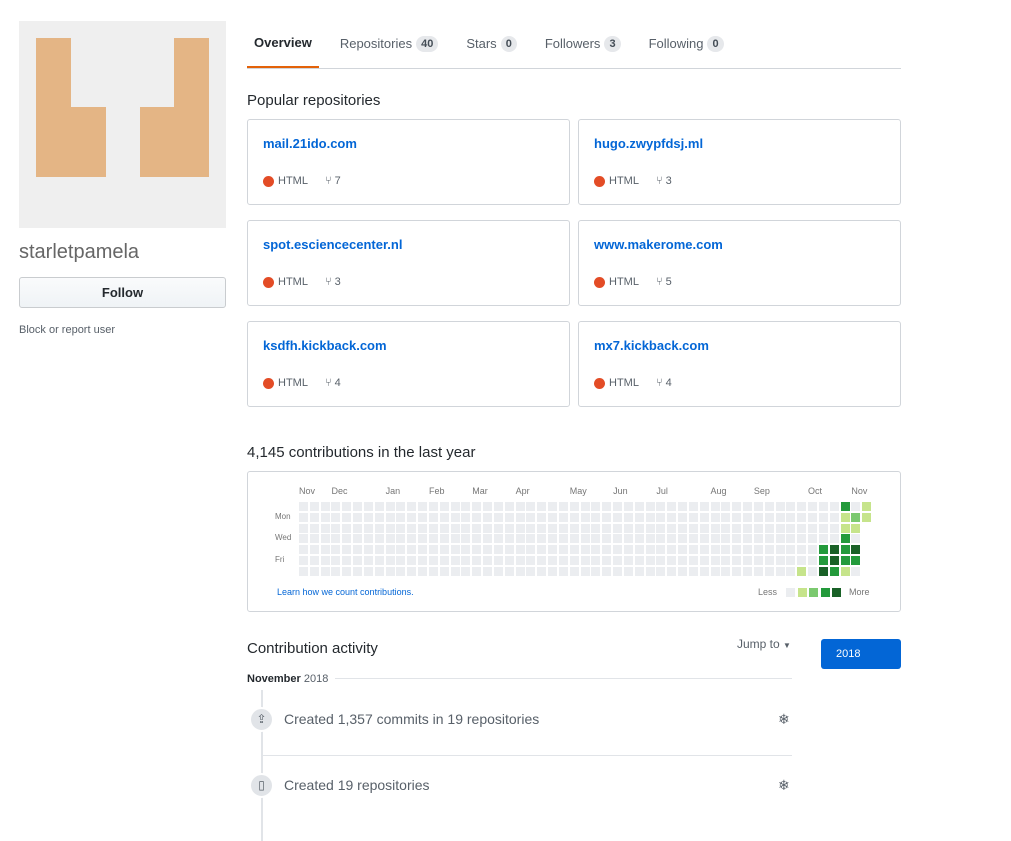 This screenshot has width=1011, height=841. I want to click on fork-count: 4, so click(338, 383).